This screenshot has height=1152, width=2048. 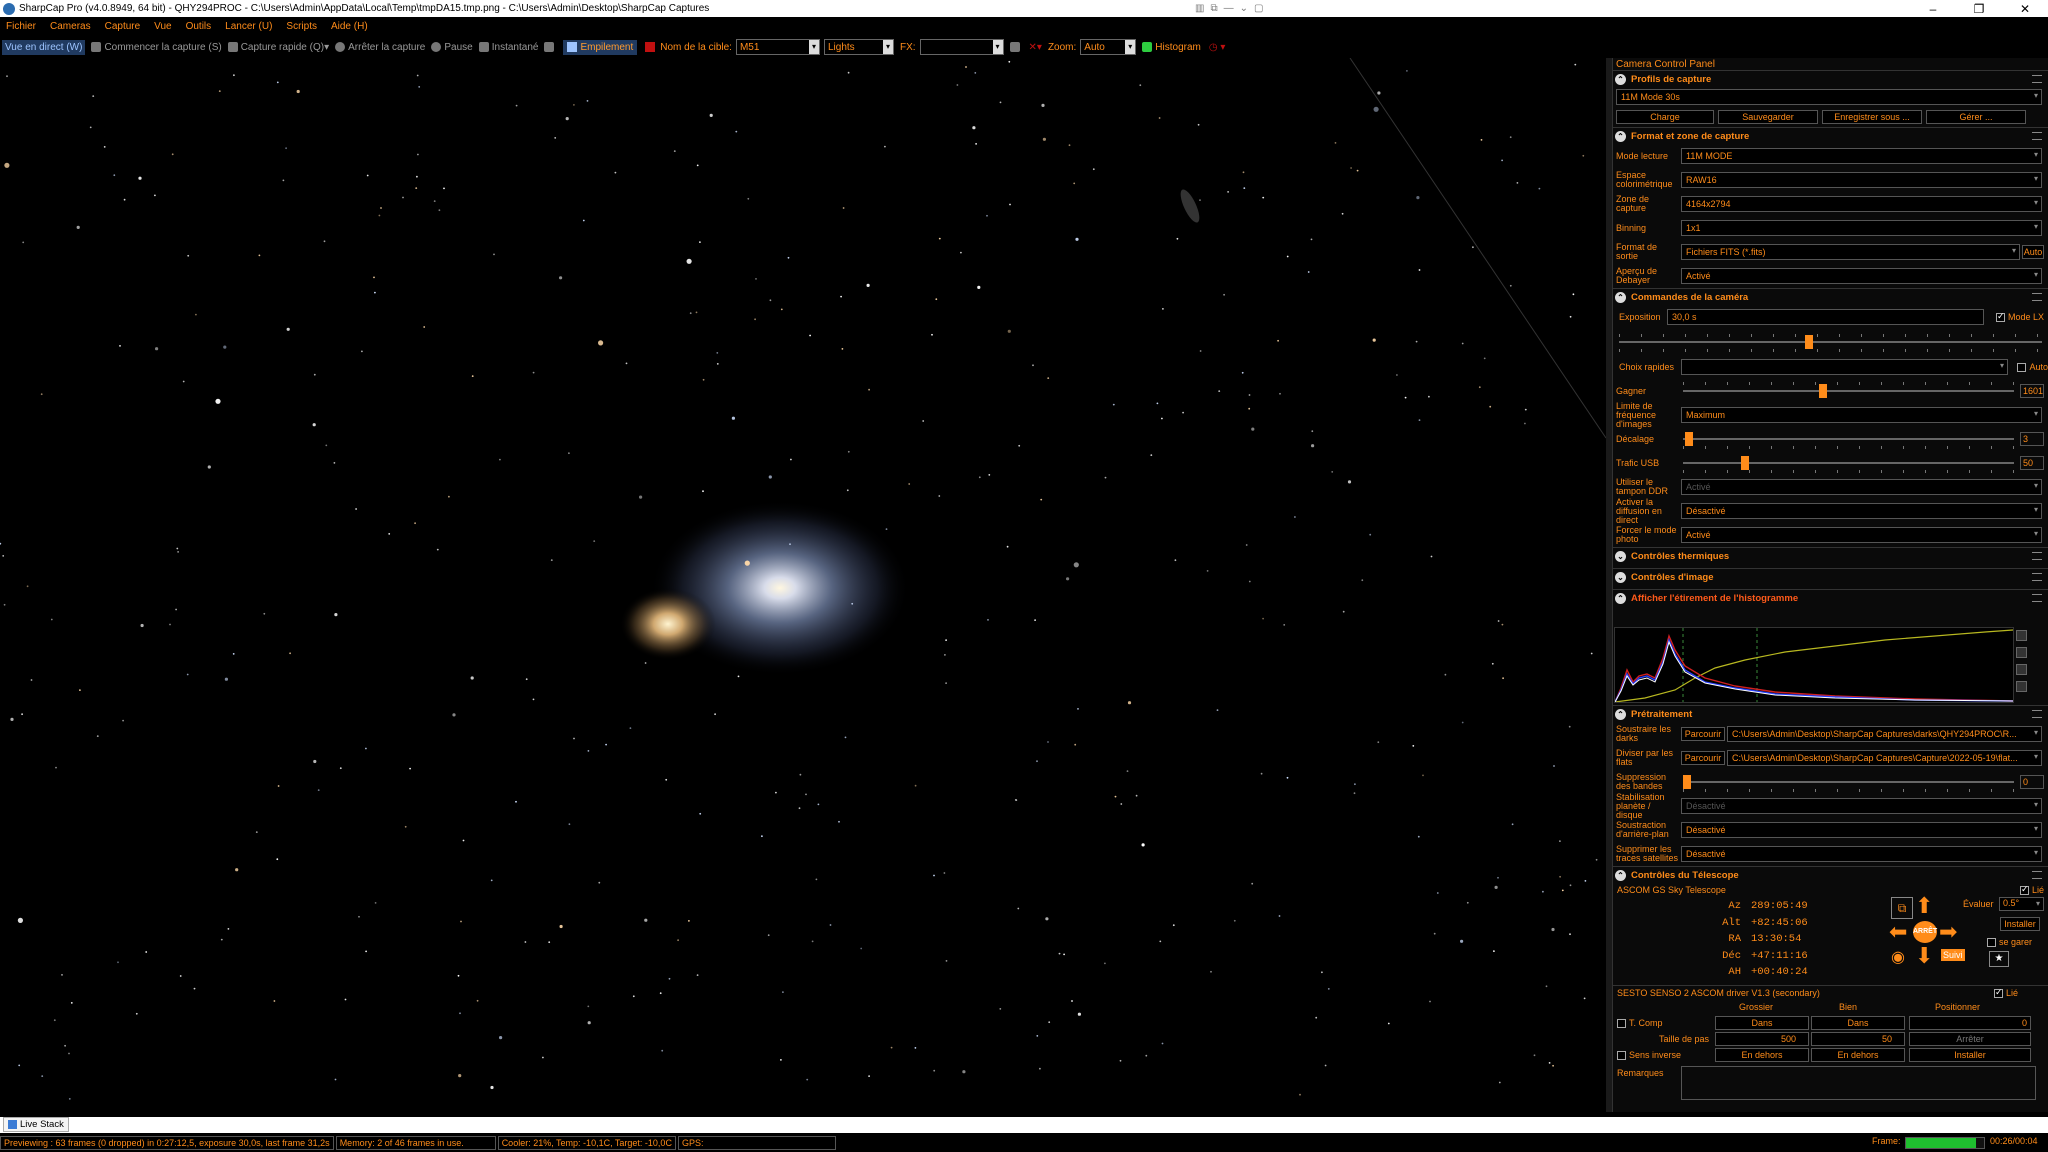 I want to click on grid-button, so click(x=1016, y=47).